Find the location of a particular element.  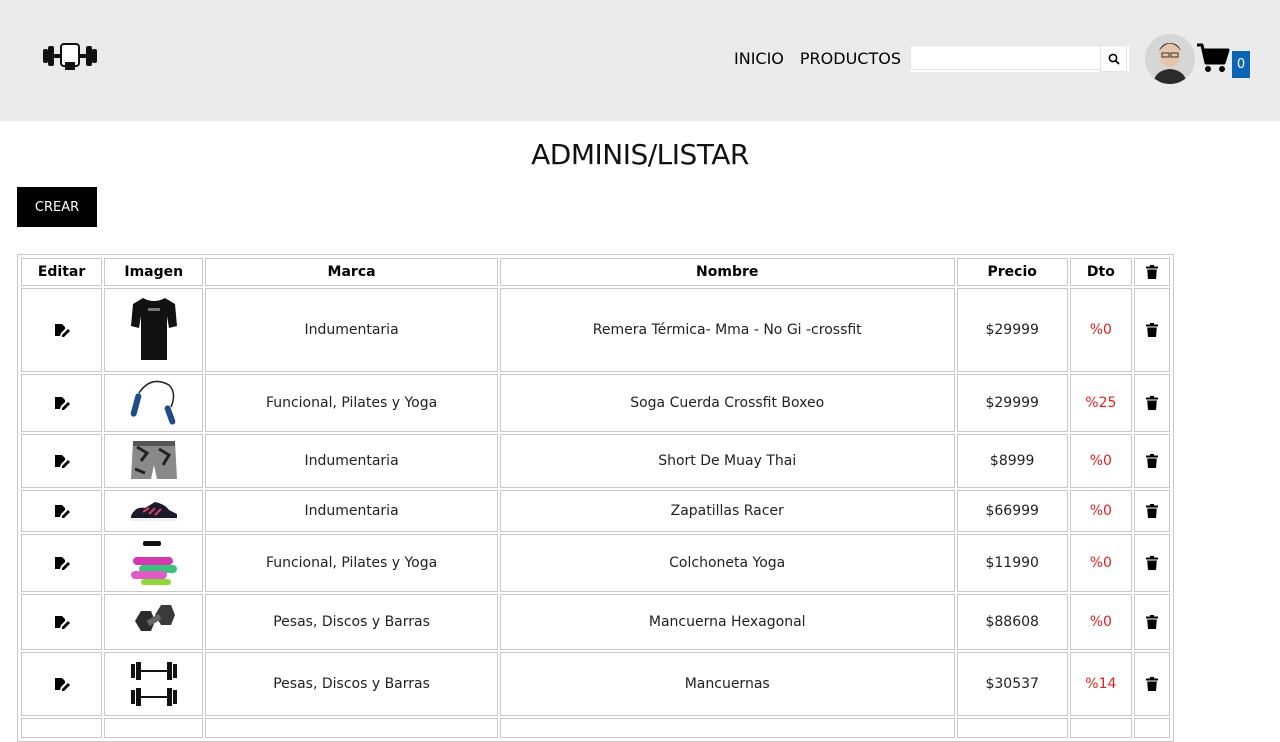

shorts-image is located at coordinates (153, 460).